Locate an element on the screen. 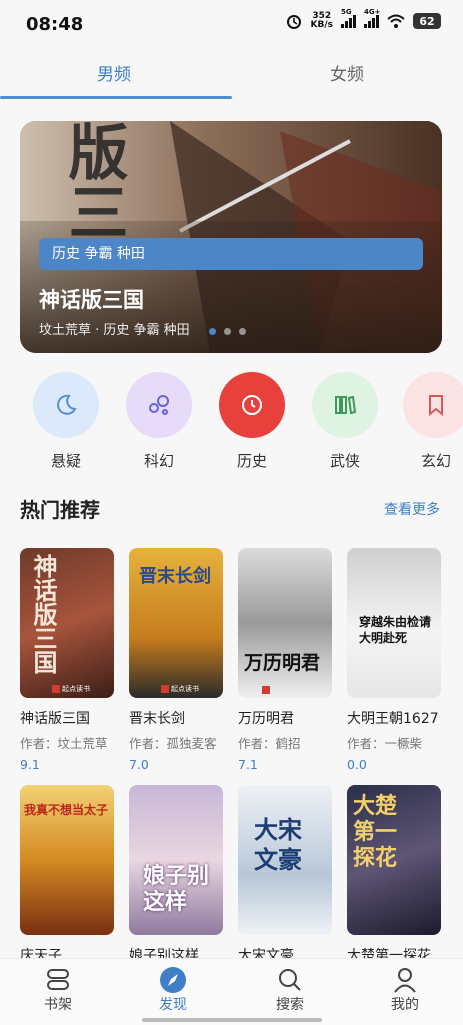 This screenshot has width=463, height=1025. category-wuxia: 武侠 is located at coordinates (345, 421).